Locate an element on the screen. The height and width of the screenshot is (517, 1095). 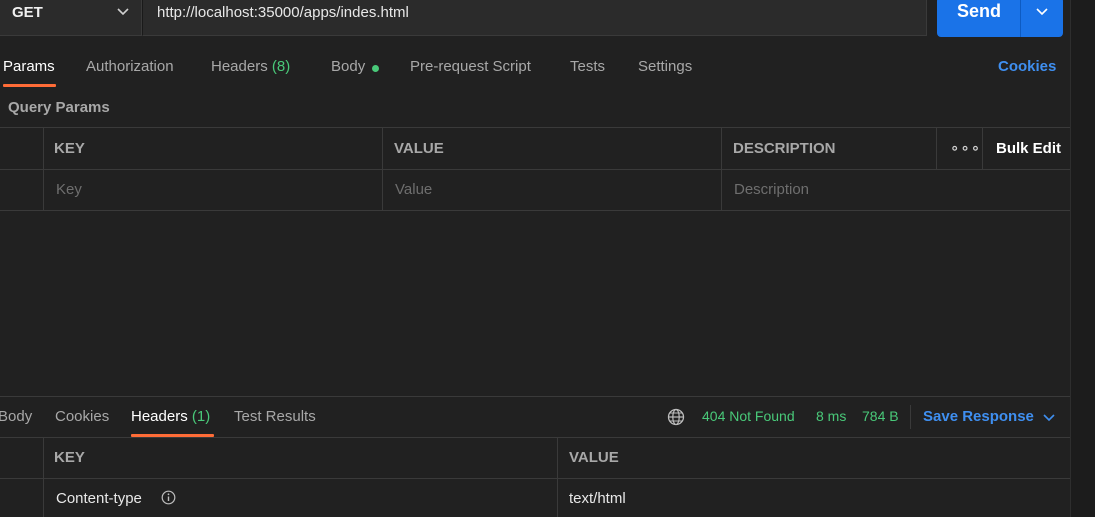
url-text: http://localhost:35000/apps/indes.html is located at coordinates (283, 12).